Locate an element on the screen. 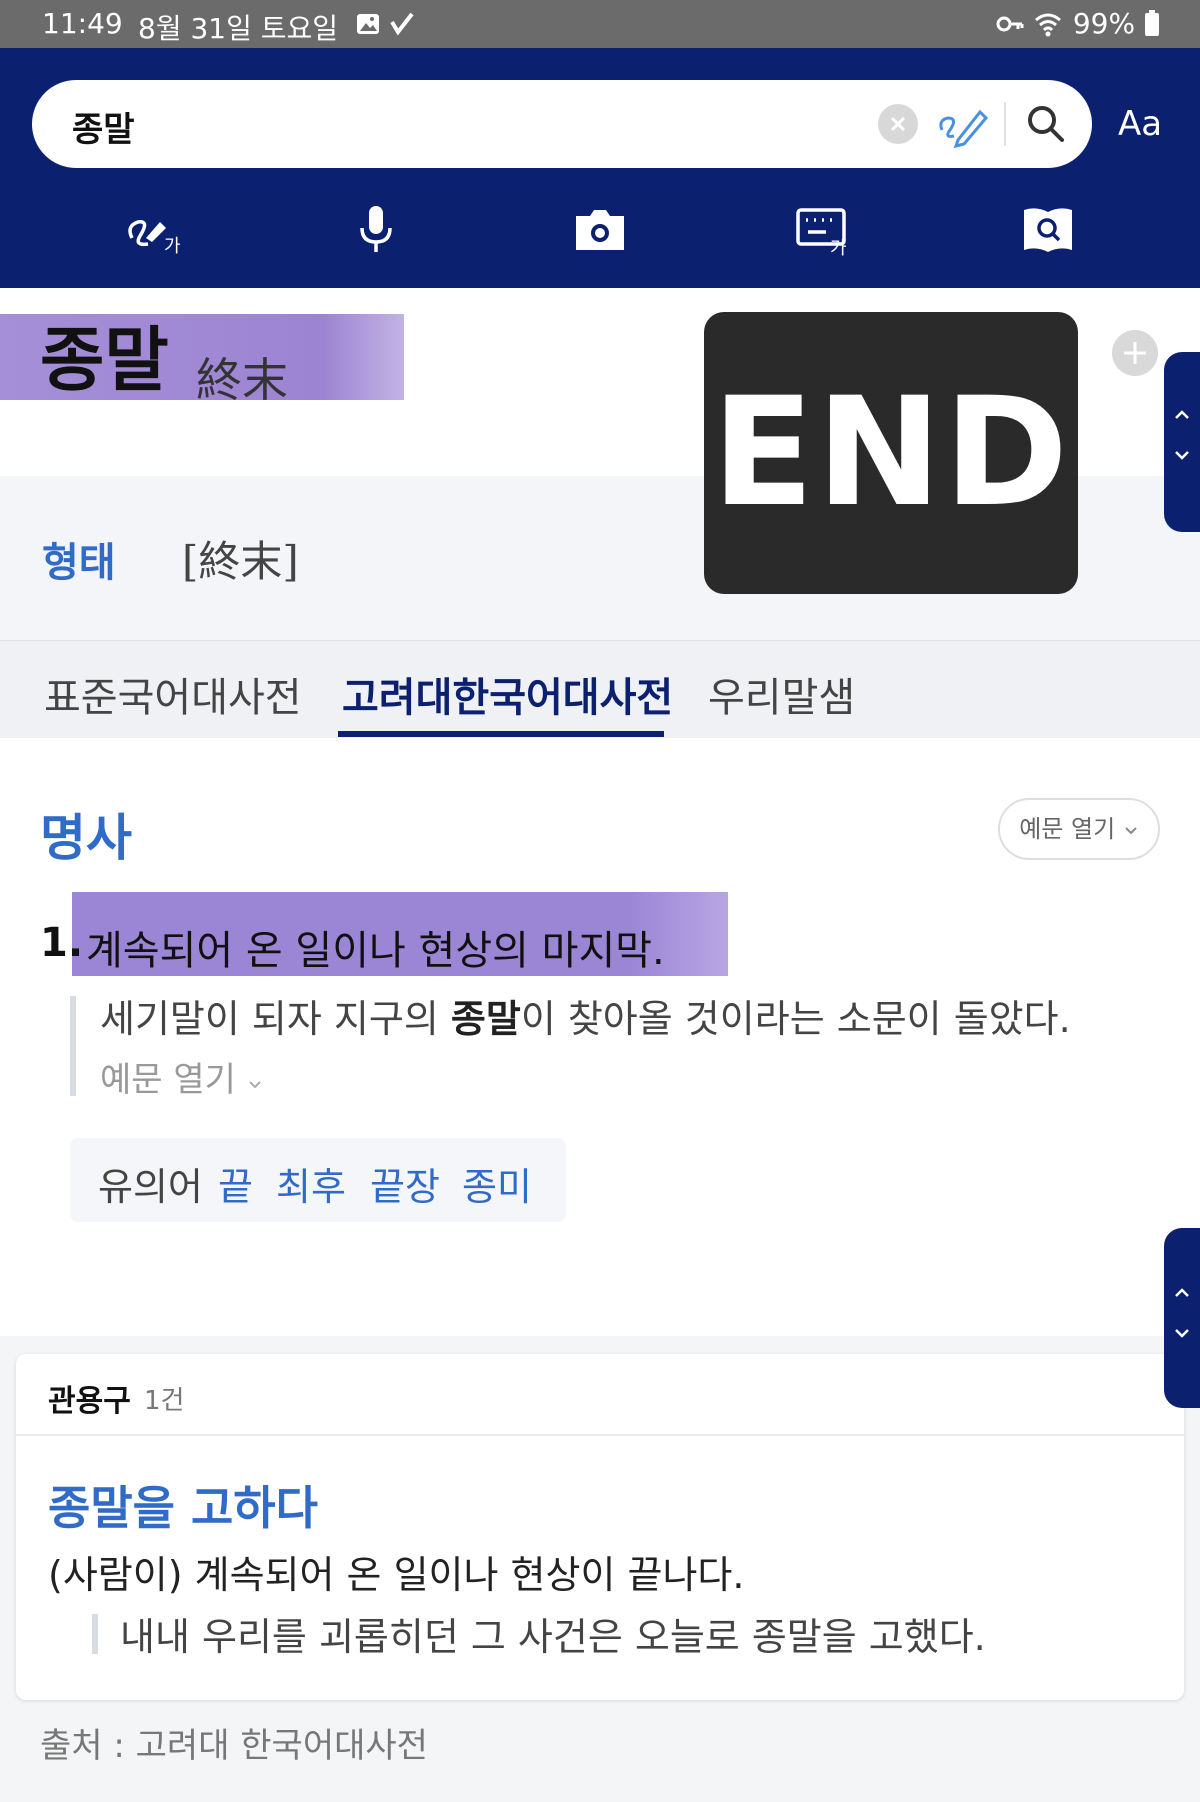 The image size is (1200, 1802). key-icon is located at coordinates (1010, 24).